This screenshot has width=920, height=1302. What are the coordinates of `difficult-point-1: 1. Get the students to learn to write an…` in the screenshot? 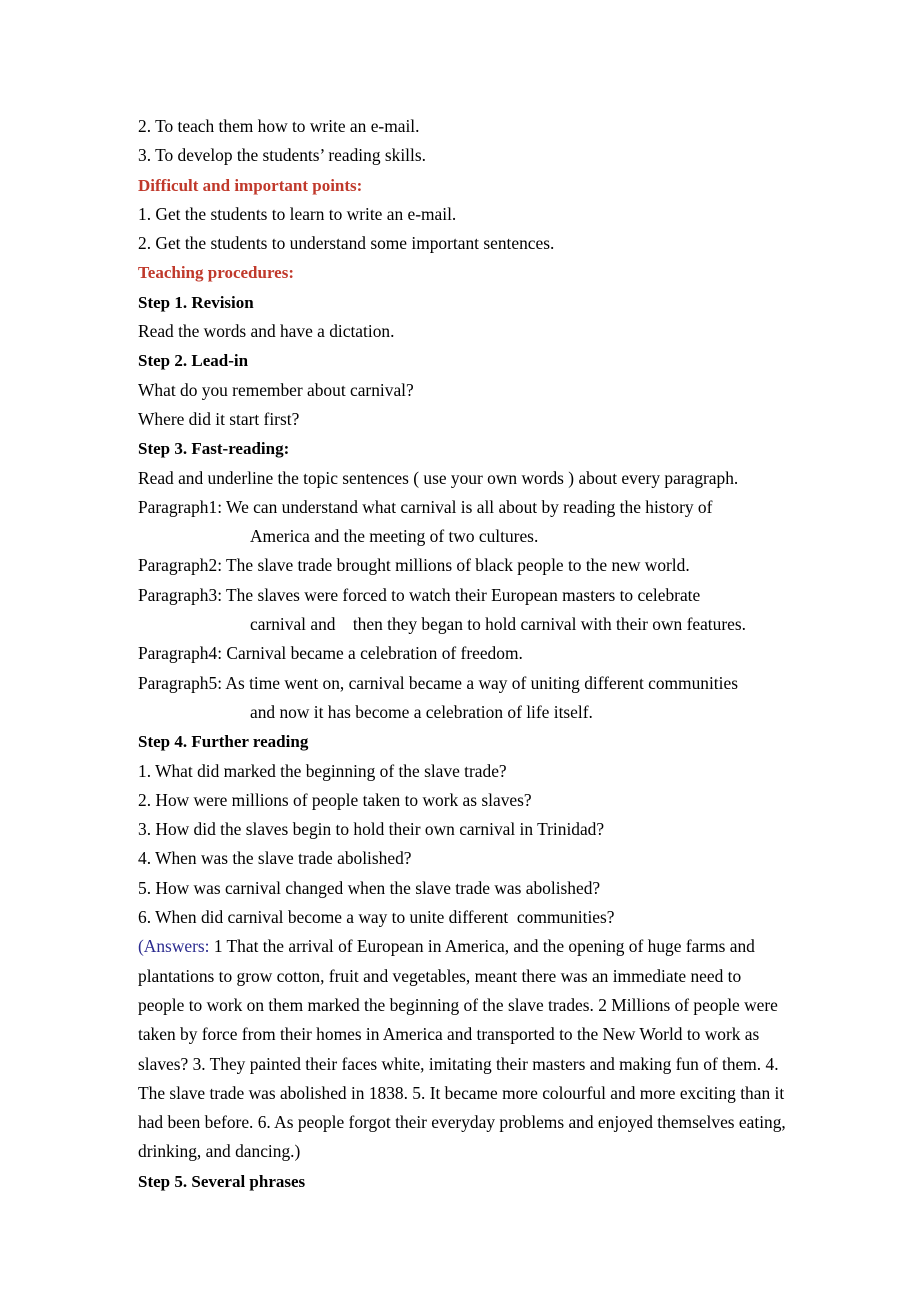 It's located at (297, 213).